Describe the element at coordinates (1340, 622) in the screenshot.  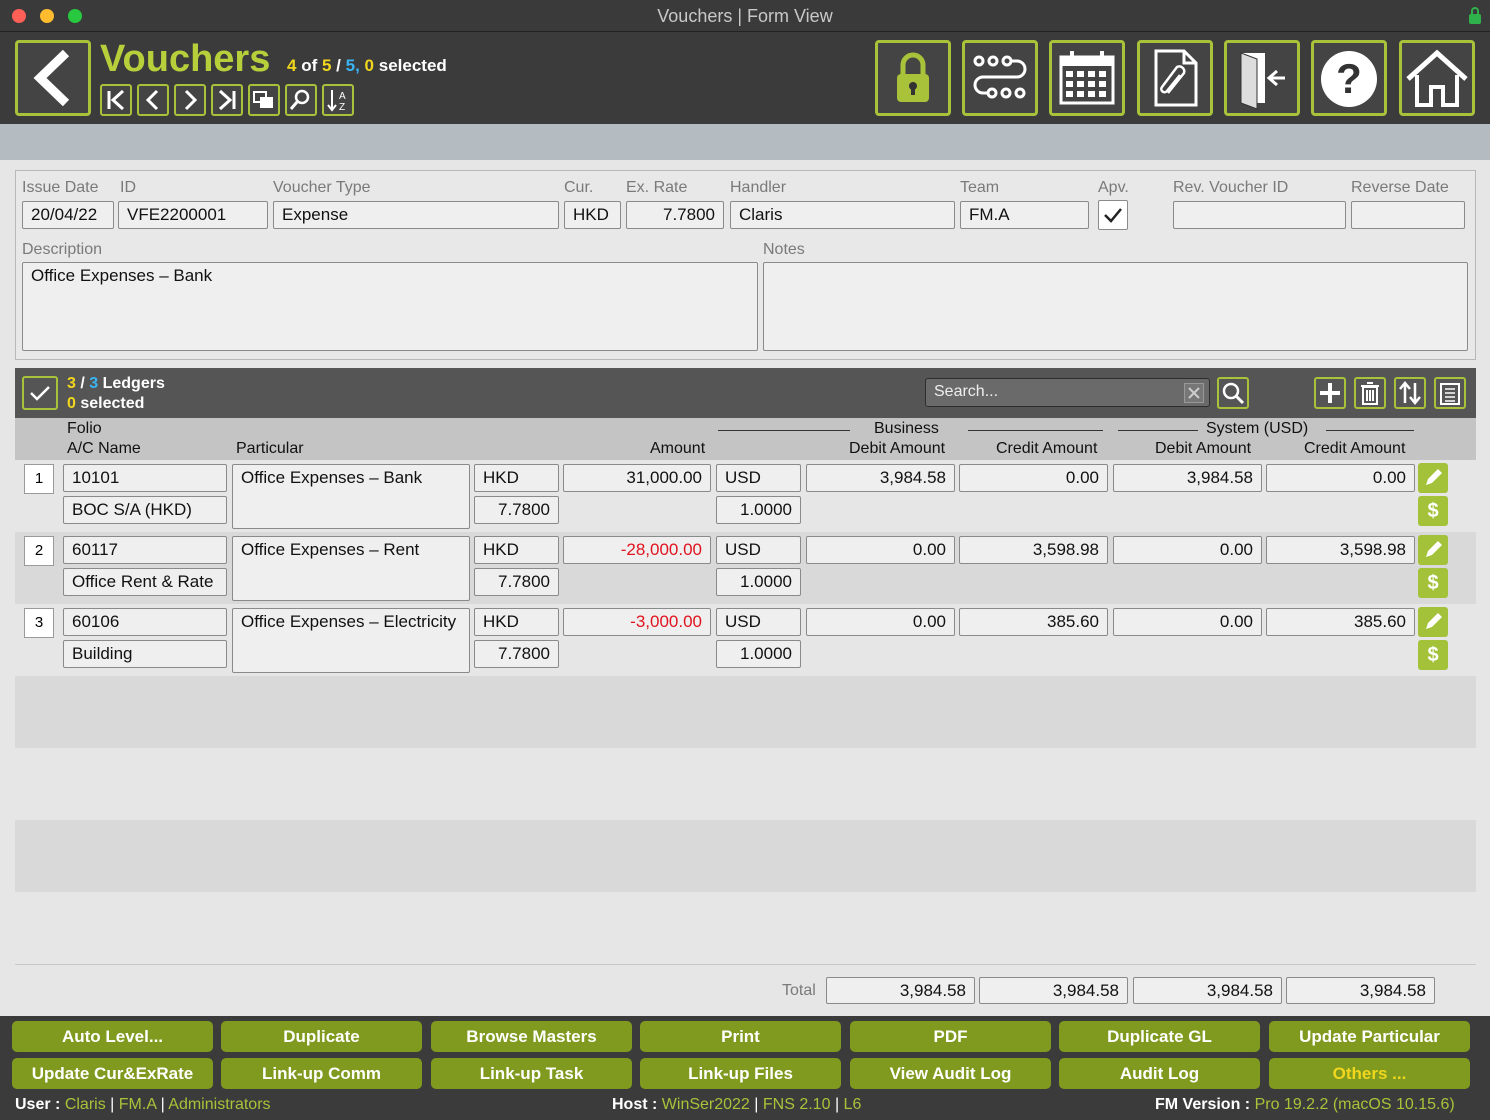
I see `system-credit-field: 385.60` at that location.